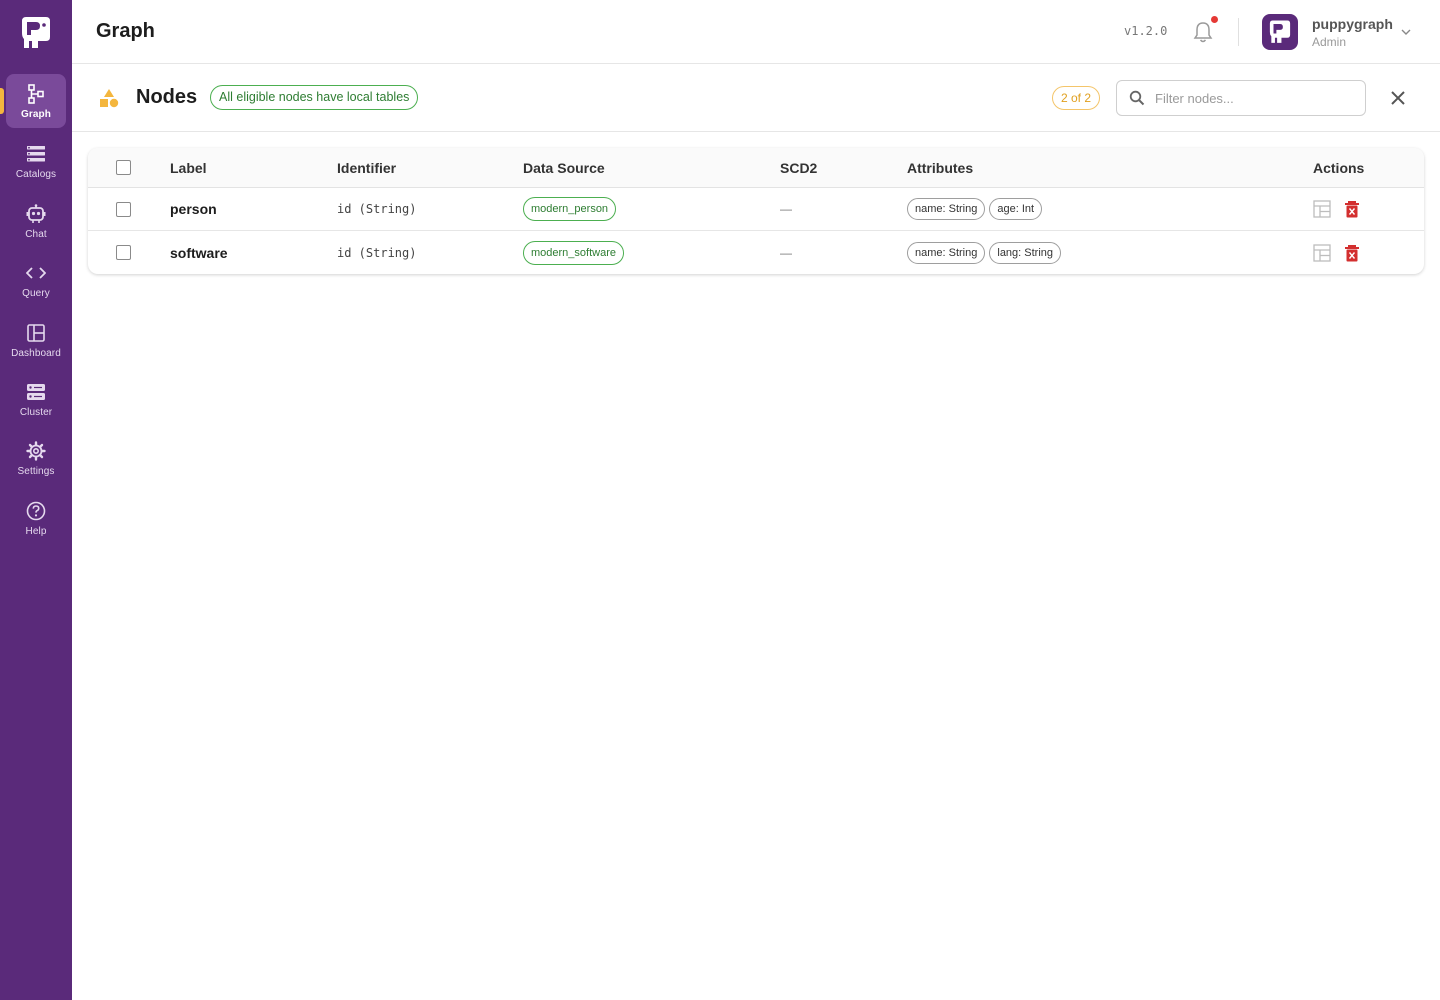 The height and width of the screenshot is (1000, 1440). I want to click on column-header-actions: Actions, so click(1339, 167).